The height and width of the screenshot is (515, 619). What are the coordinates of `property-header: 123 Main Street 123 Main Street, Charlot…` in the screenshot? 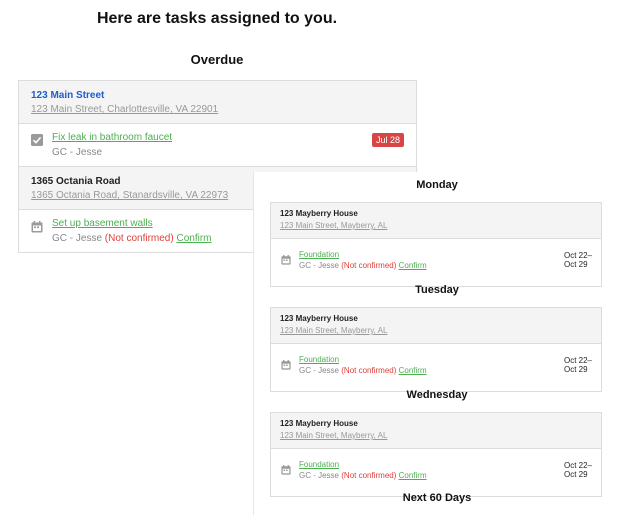 It's located at (217, 102).